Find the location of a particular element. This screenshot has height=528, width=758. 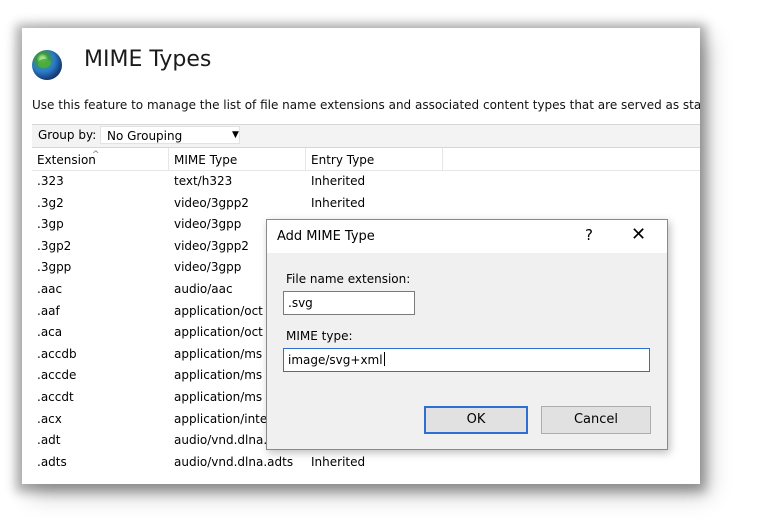

text-cursor is located at coordinates (384, 359).